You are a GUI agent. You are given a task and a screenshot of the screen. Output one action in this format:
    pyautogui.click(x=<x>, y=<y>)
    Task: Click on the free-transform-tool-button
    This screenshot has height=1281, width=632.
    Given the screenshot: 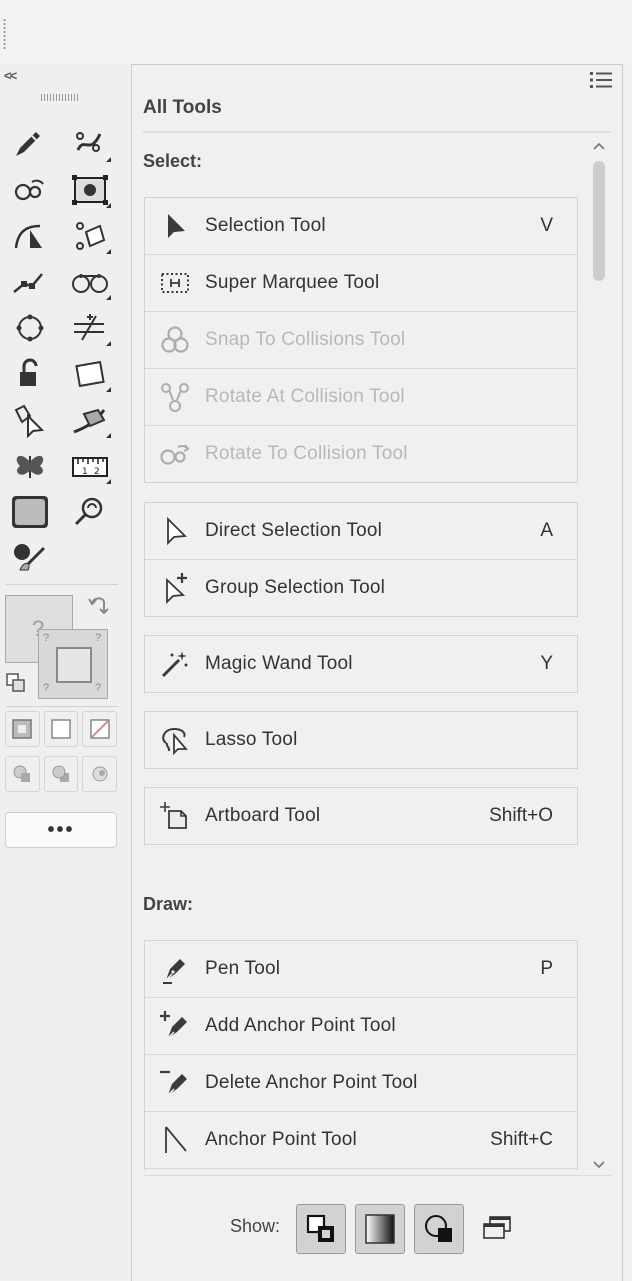 What is the action you would take?
    pyautogui.click(x=90, y=190)
    